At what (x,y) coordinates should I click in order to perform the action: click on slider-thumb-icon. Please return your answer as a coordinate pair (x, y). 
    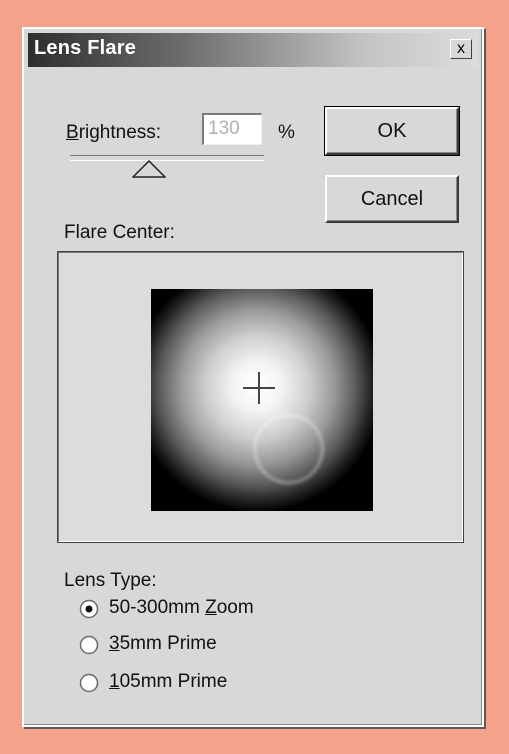
    Looking at the image, I should click on (149, 169).